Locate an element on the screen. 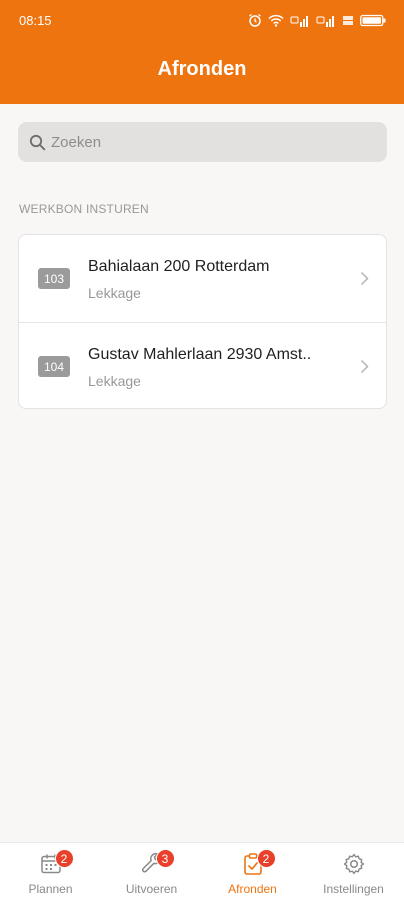  work-order-number: 104 is located at coordinates (54, 366).